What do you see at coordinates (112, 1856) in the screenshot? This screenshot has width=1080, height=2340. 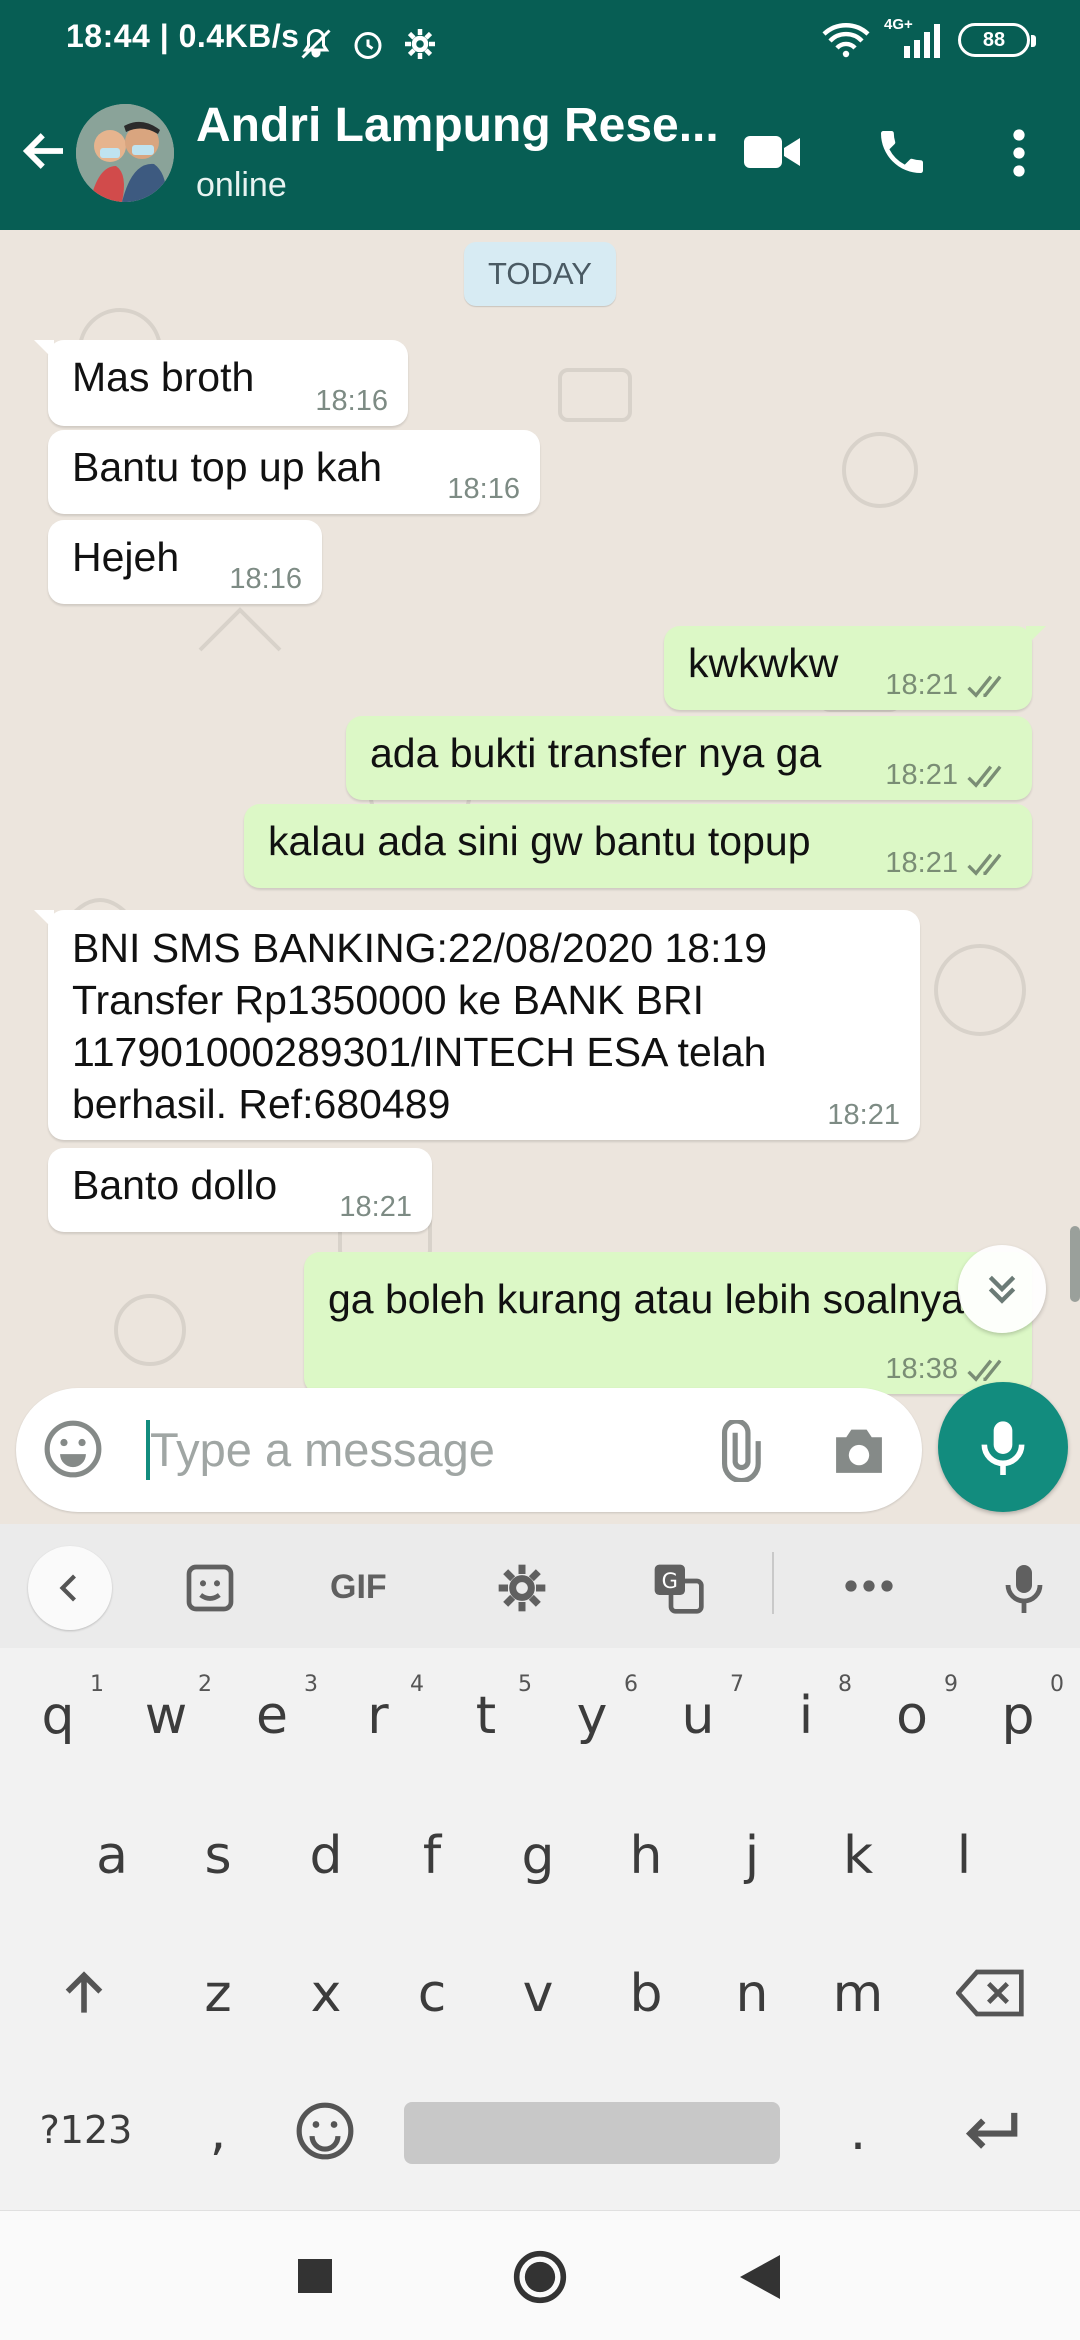 I see `key-a: a` at bounding box center [112, 1856].